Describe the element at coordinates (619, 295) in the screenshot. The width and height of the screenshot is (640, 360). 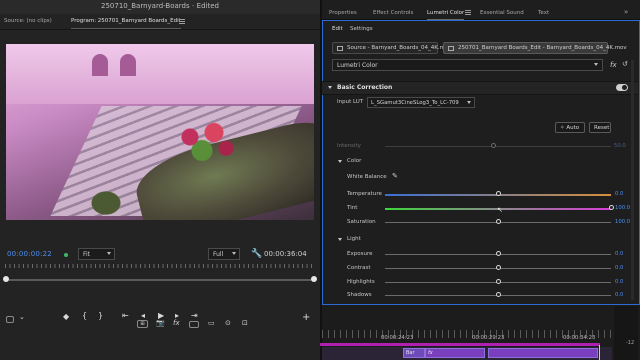
I see `shadows-value: 0.0` at that location.